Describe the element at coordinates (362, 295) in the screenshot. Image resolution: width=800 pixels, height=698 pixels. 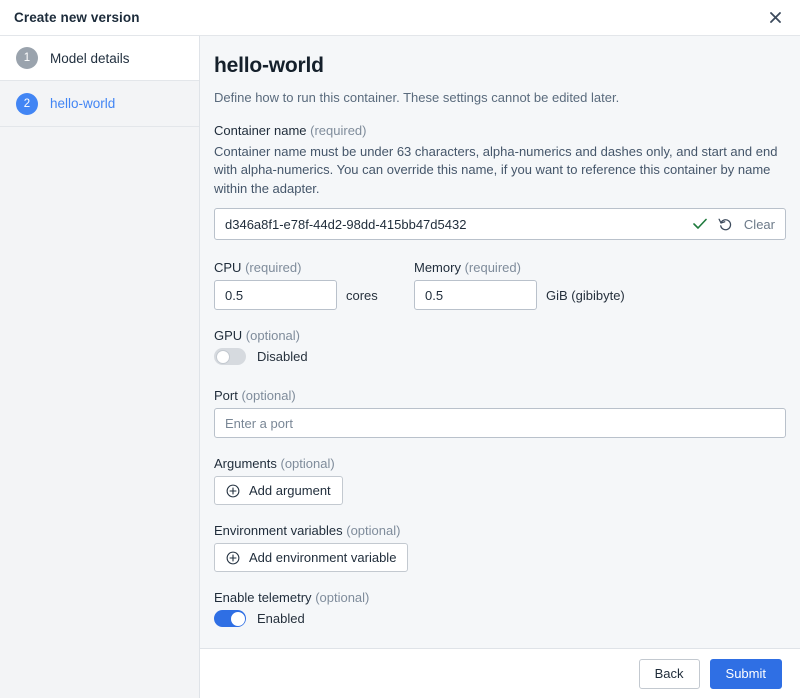
I see `cpu-unit: cores` at that location.